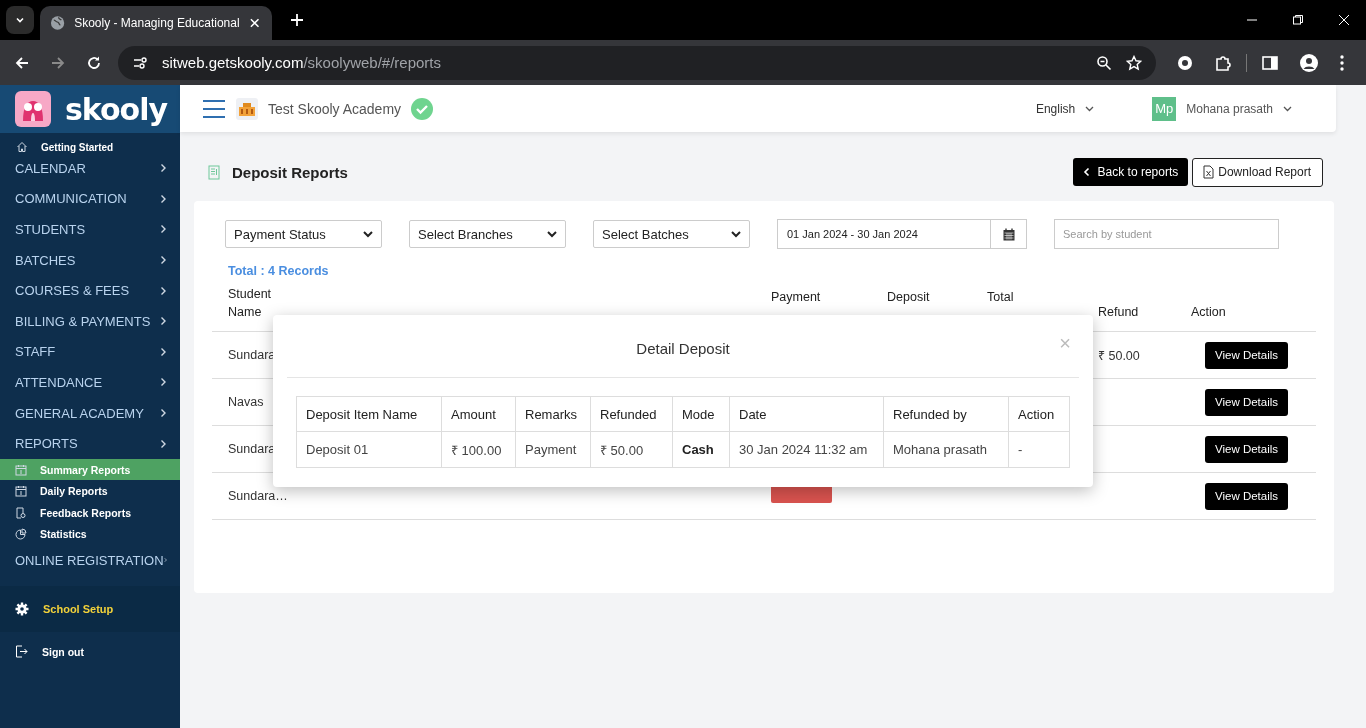 Image resolution: width=1366 pixels, height=728 pixels. I want to click on language-dropdown: English, so click(1065, 108).